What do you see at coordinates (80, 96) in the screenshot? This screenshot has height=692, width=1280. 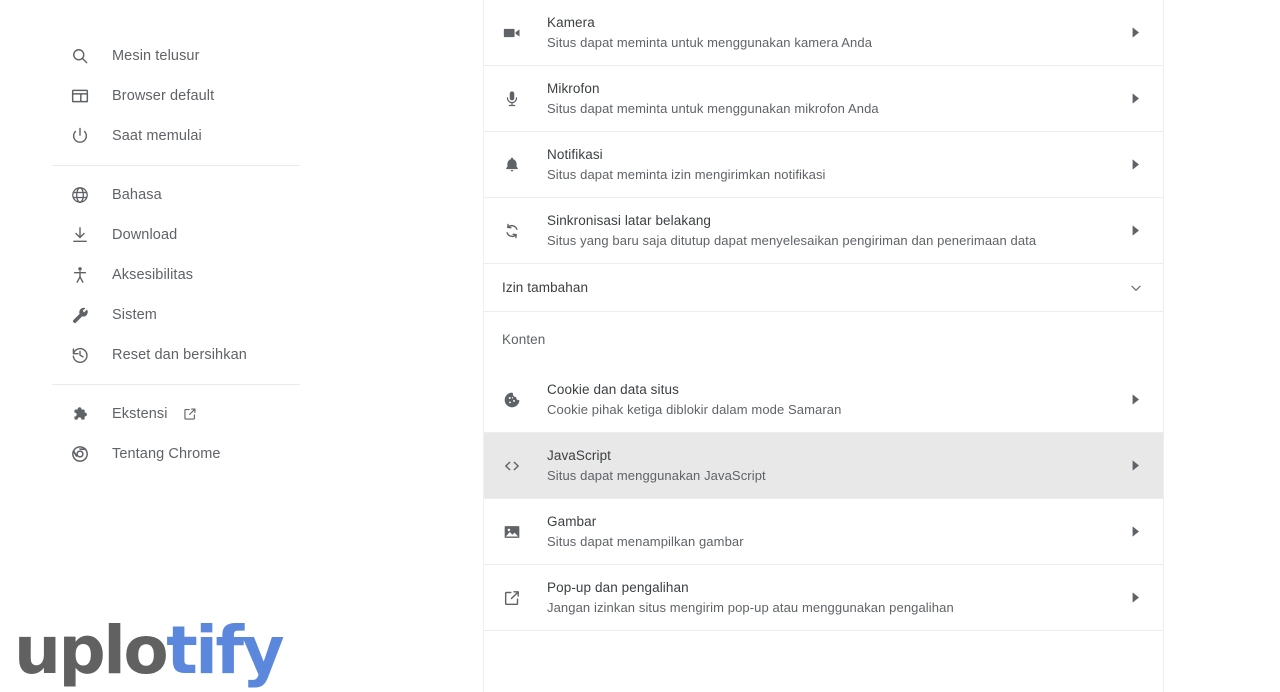 I see `browser-window-icon` at bounding box center [80, 96].